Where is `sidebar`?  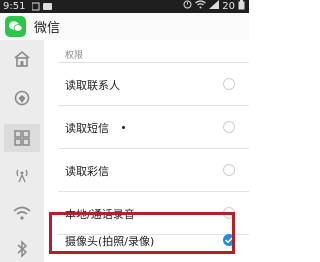 sidebar is located at coordinates (22, 151).